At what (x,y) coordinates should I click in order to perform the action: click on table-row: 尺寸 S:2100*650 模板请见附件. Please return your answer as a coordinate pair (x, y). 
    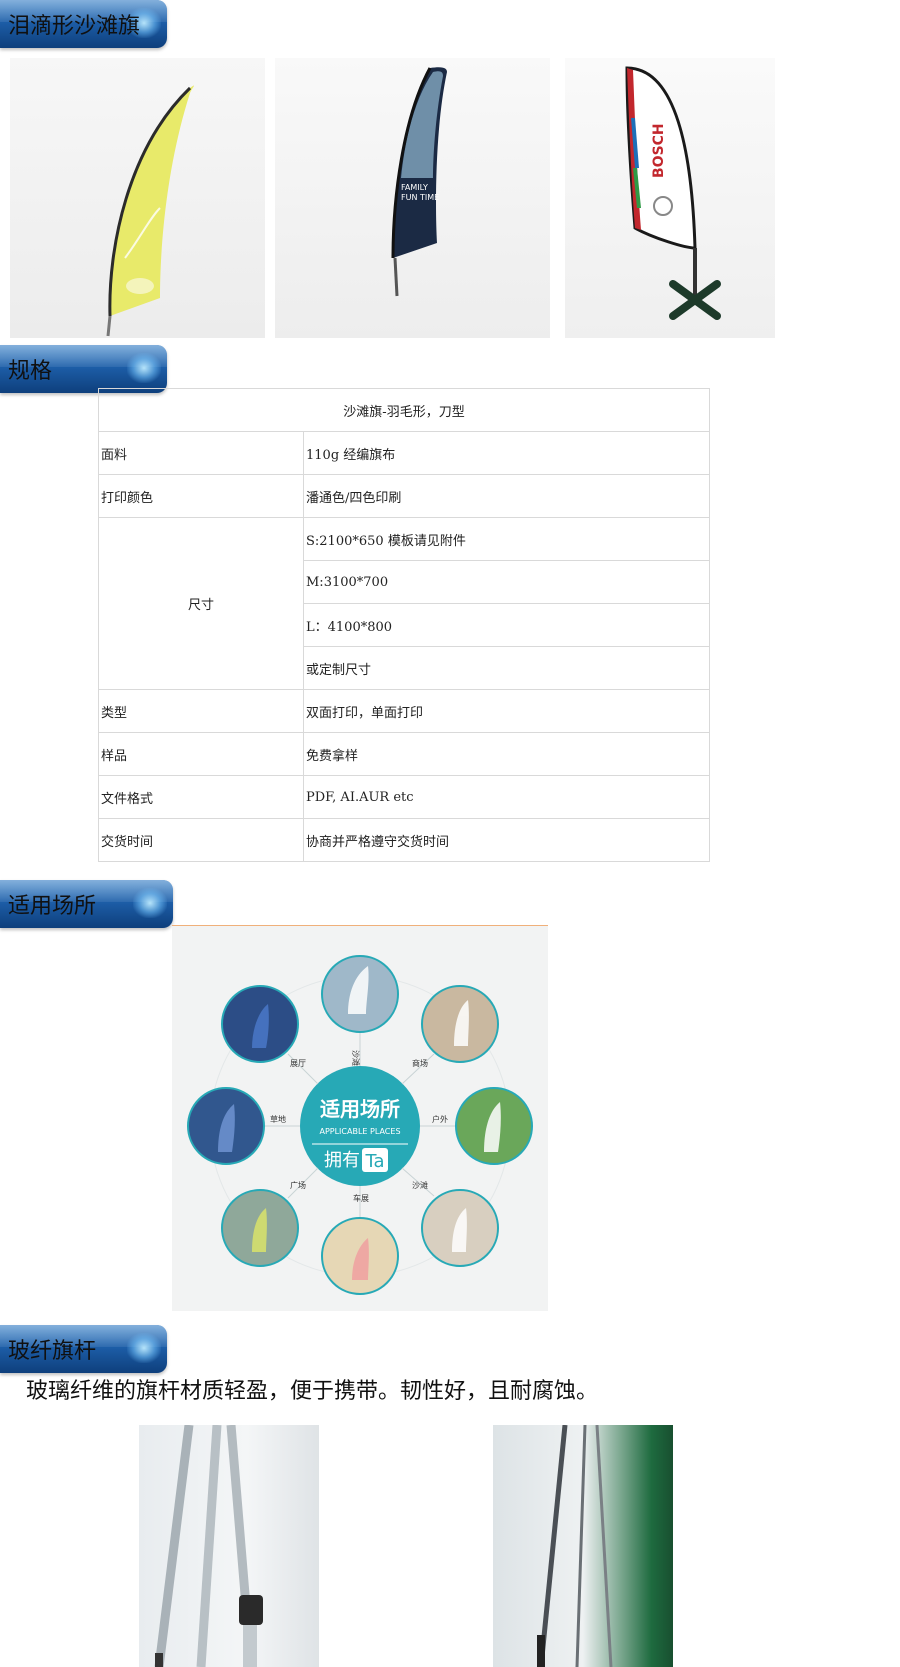
    Looking at the image, I should click on (404, 603).